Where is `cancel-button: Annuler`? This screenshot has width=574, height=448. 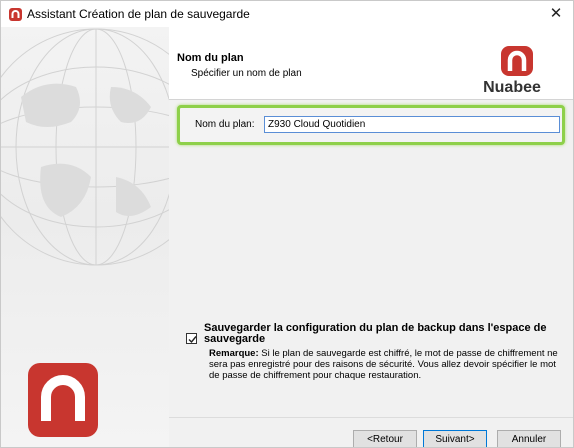
cancel-button: Annuler is located at coordinates (529, 438).